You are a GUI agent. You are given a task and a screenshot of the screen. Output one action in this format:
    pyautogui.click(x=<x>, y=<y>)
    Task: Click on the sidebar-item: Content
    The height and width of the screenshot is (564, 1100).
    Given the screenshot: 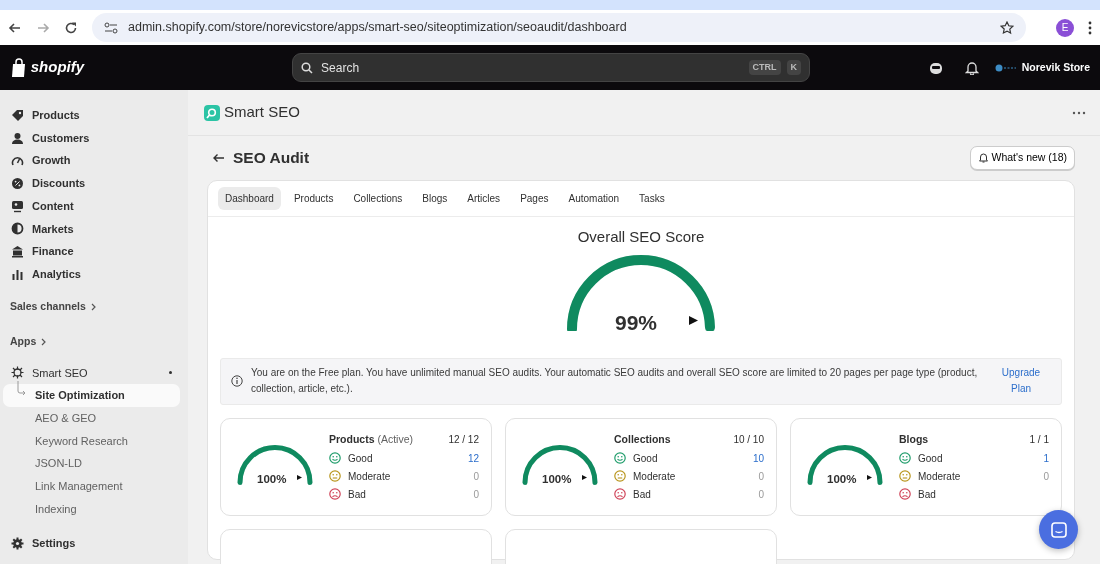 What is the action you would take?
    pyautogui.click(x=94, y=206)
    